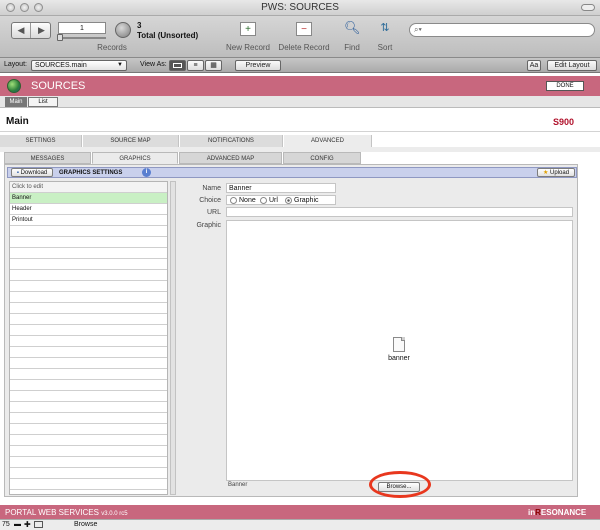  What do you see at coordinates (21, 30) in the screenshot?
I see `previous-record-icon: ◀` at bounding box center [21, 30].